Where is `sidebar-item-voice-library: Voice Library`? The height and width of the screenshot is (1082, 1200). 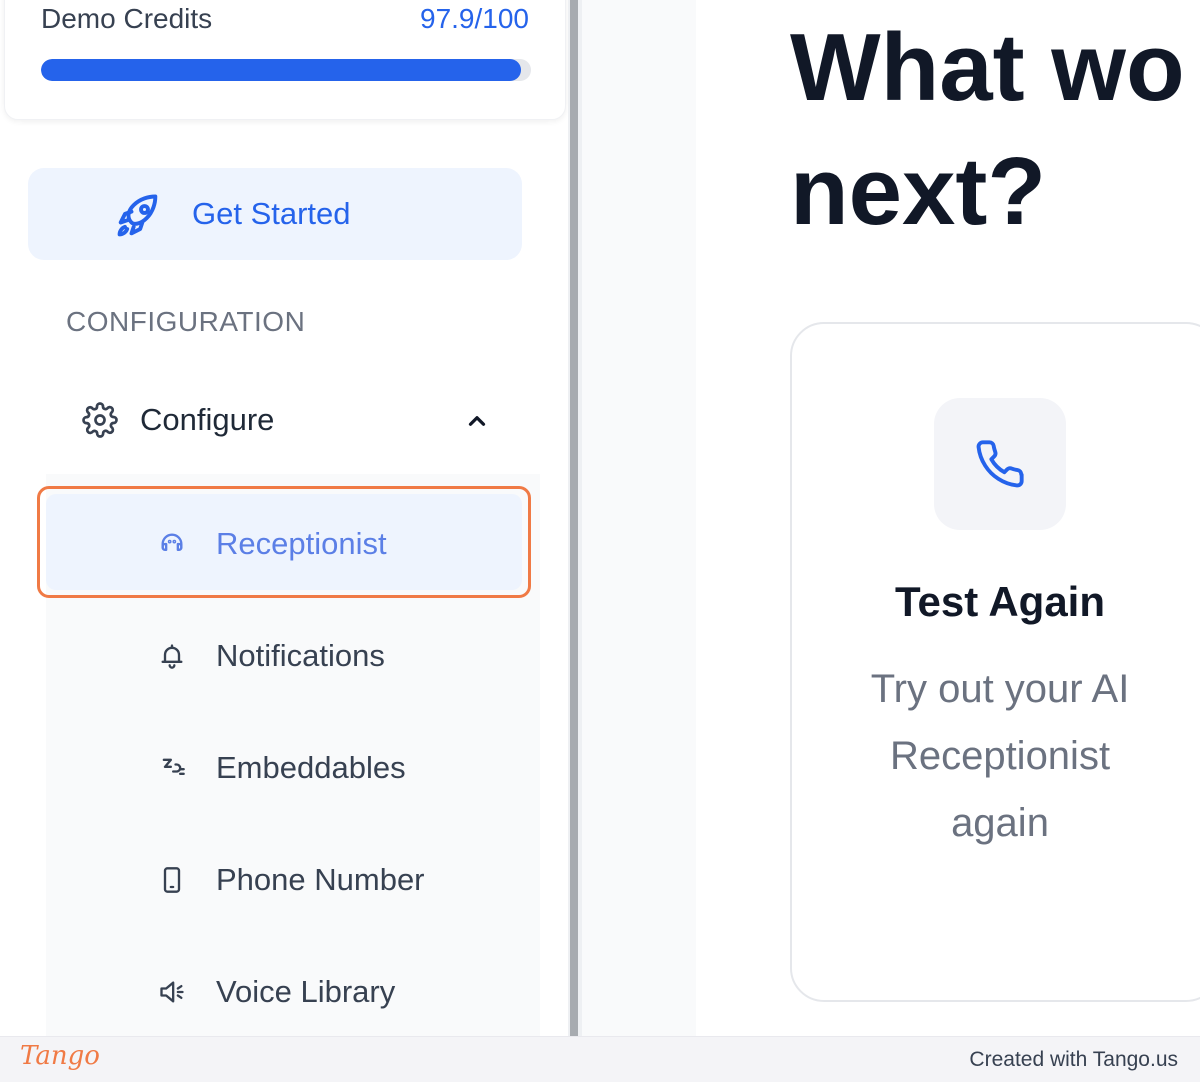
sidebar-item-voice-library: Voice Library is located at coordinates (284, 990).